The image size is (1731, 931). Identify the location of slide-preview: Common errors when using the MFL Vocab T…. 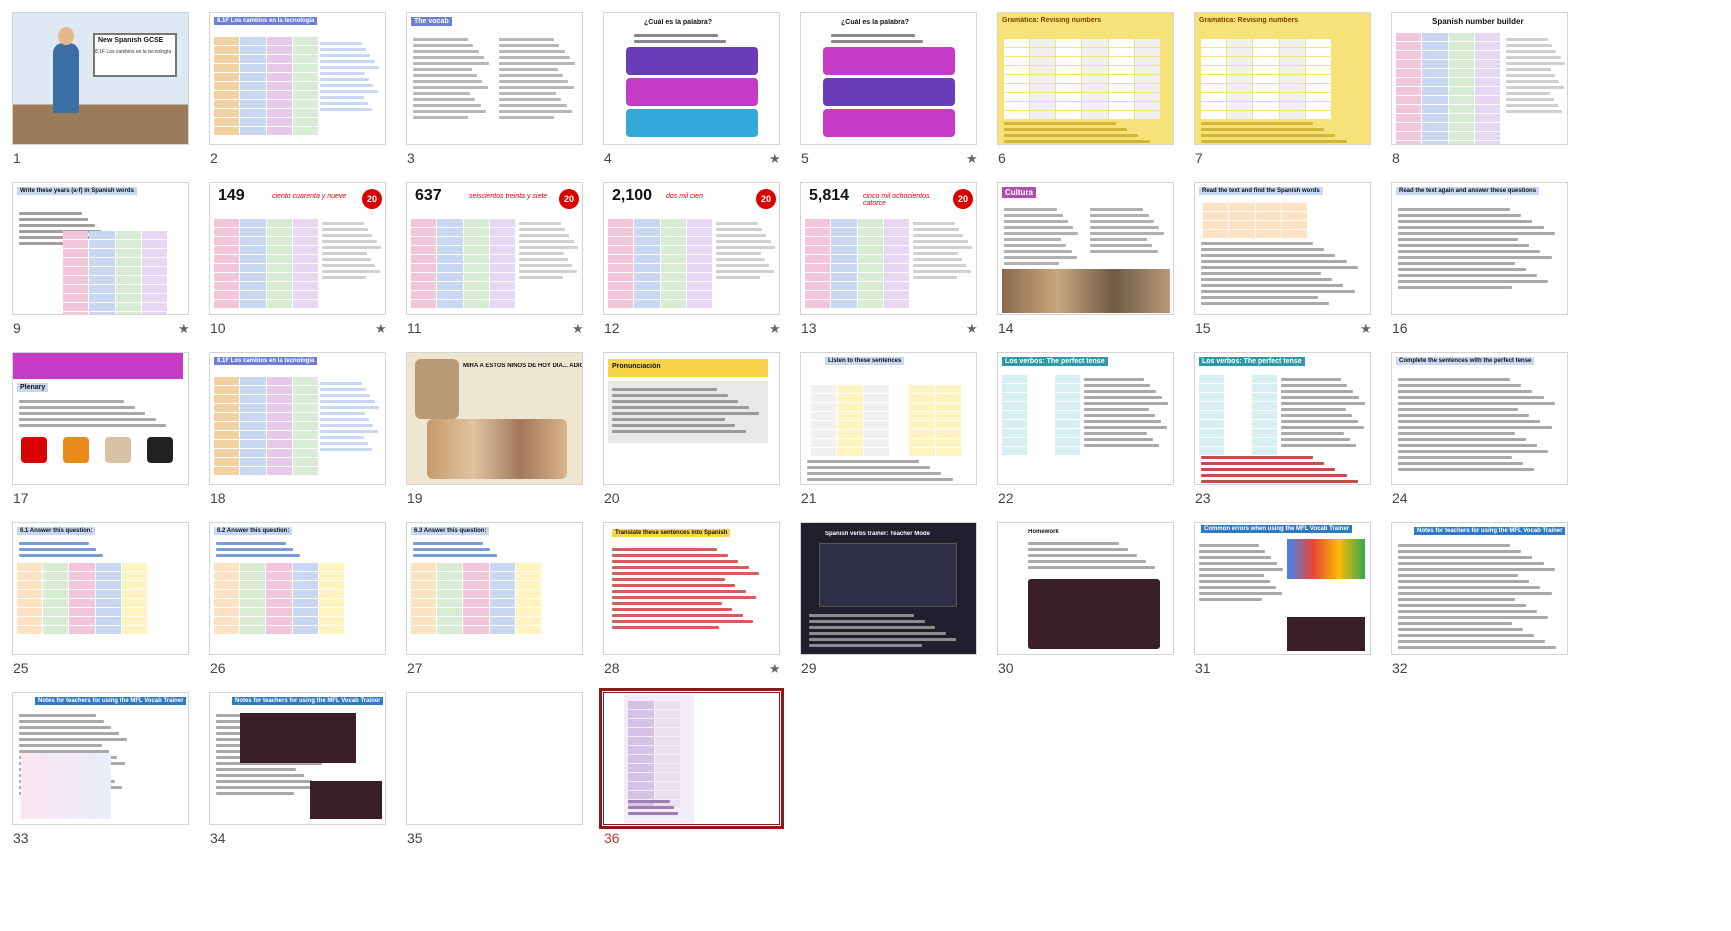
(1282, 588).